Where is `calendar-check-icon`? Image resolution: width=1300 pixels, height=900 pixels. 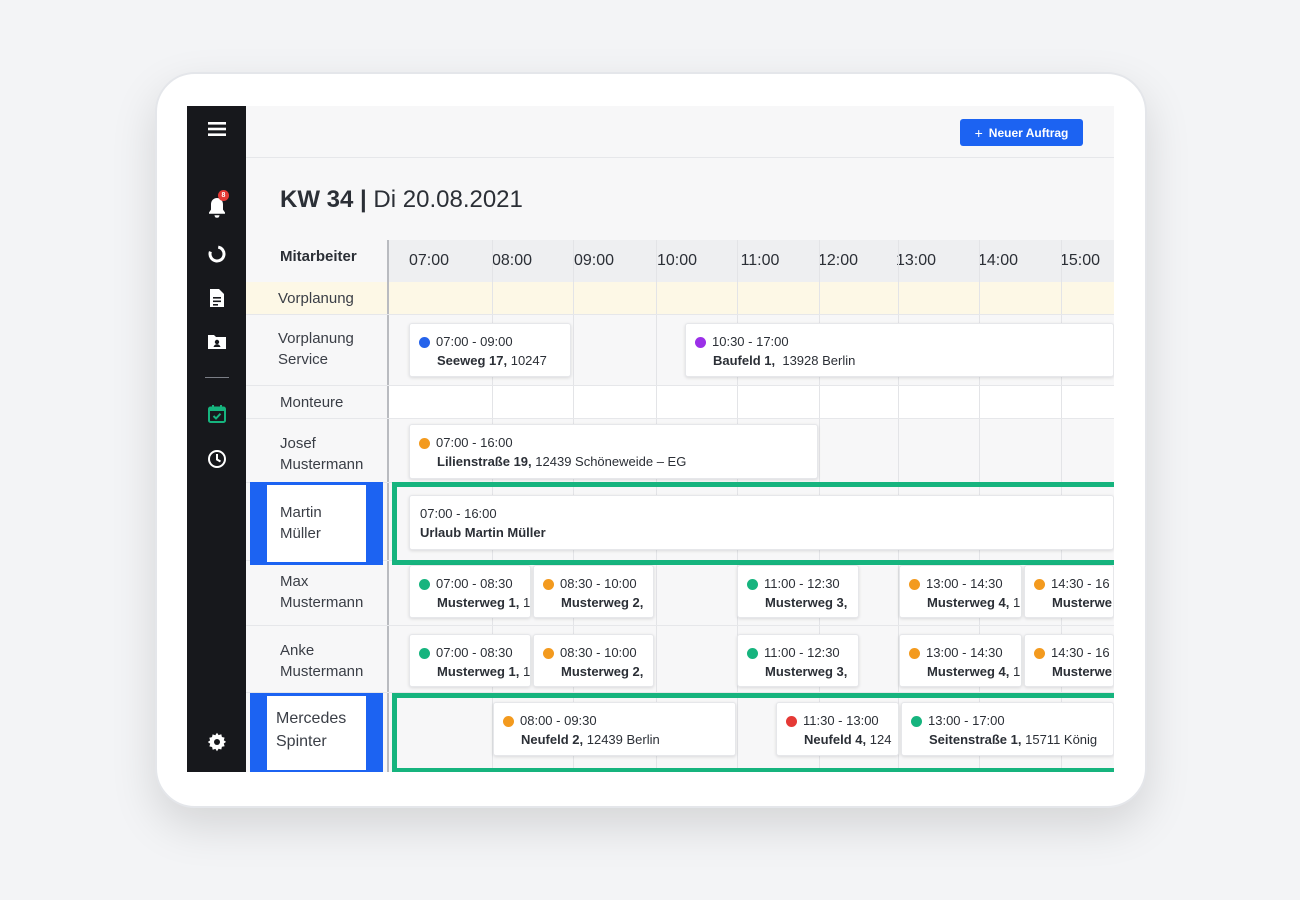
calendar-check-icon is located at coordinates (216, 414).